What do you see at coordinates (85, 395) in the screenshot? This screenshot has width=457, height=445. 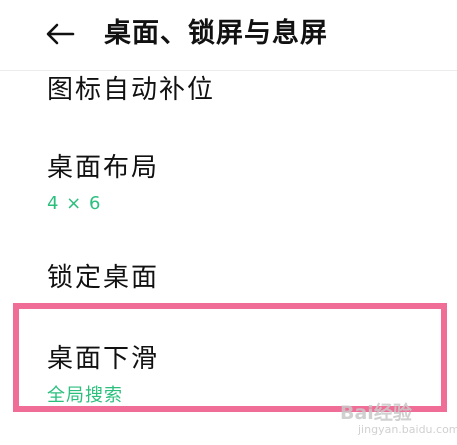 I see `setting-value: 全局搜索` at bounding box center [85, 395].